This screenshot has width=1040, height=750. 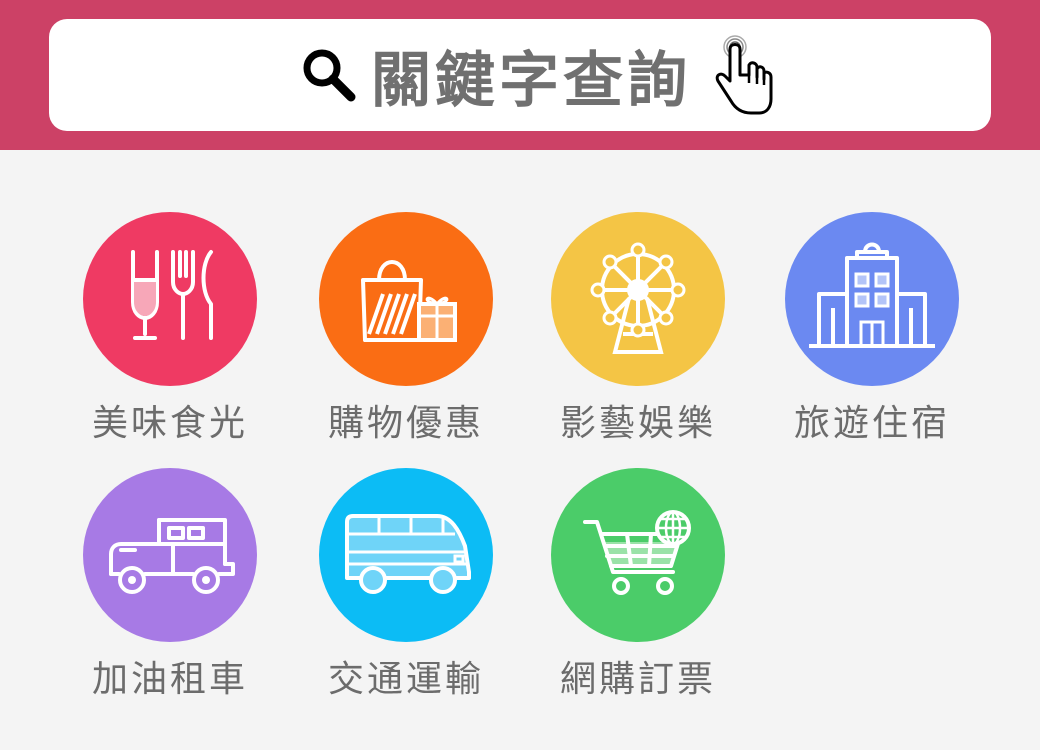 What do you see at coordinates (172, 295) in the screenshot?
I see `dining-icon` at bounding box center [172, 295].